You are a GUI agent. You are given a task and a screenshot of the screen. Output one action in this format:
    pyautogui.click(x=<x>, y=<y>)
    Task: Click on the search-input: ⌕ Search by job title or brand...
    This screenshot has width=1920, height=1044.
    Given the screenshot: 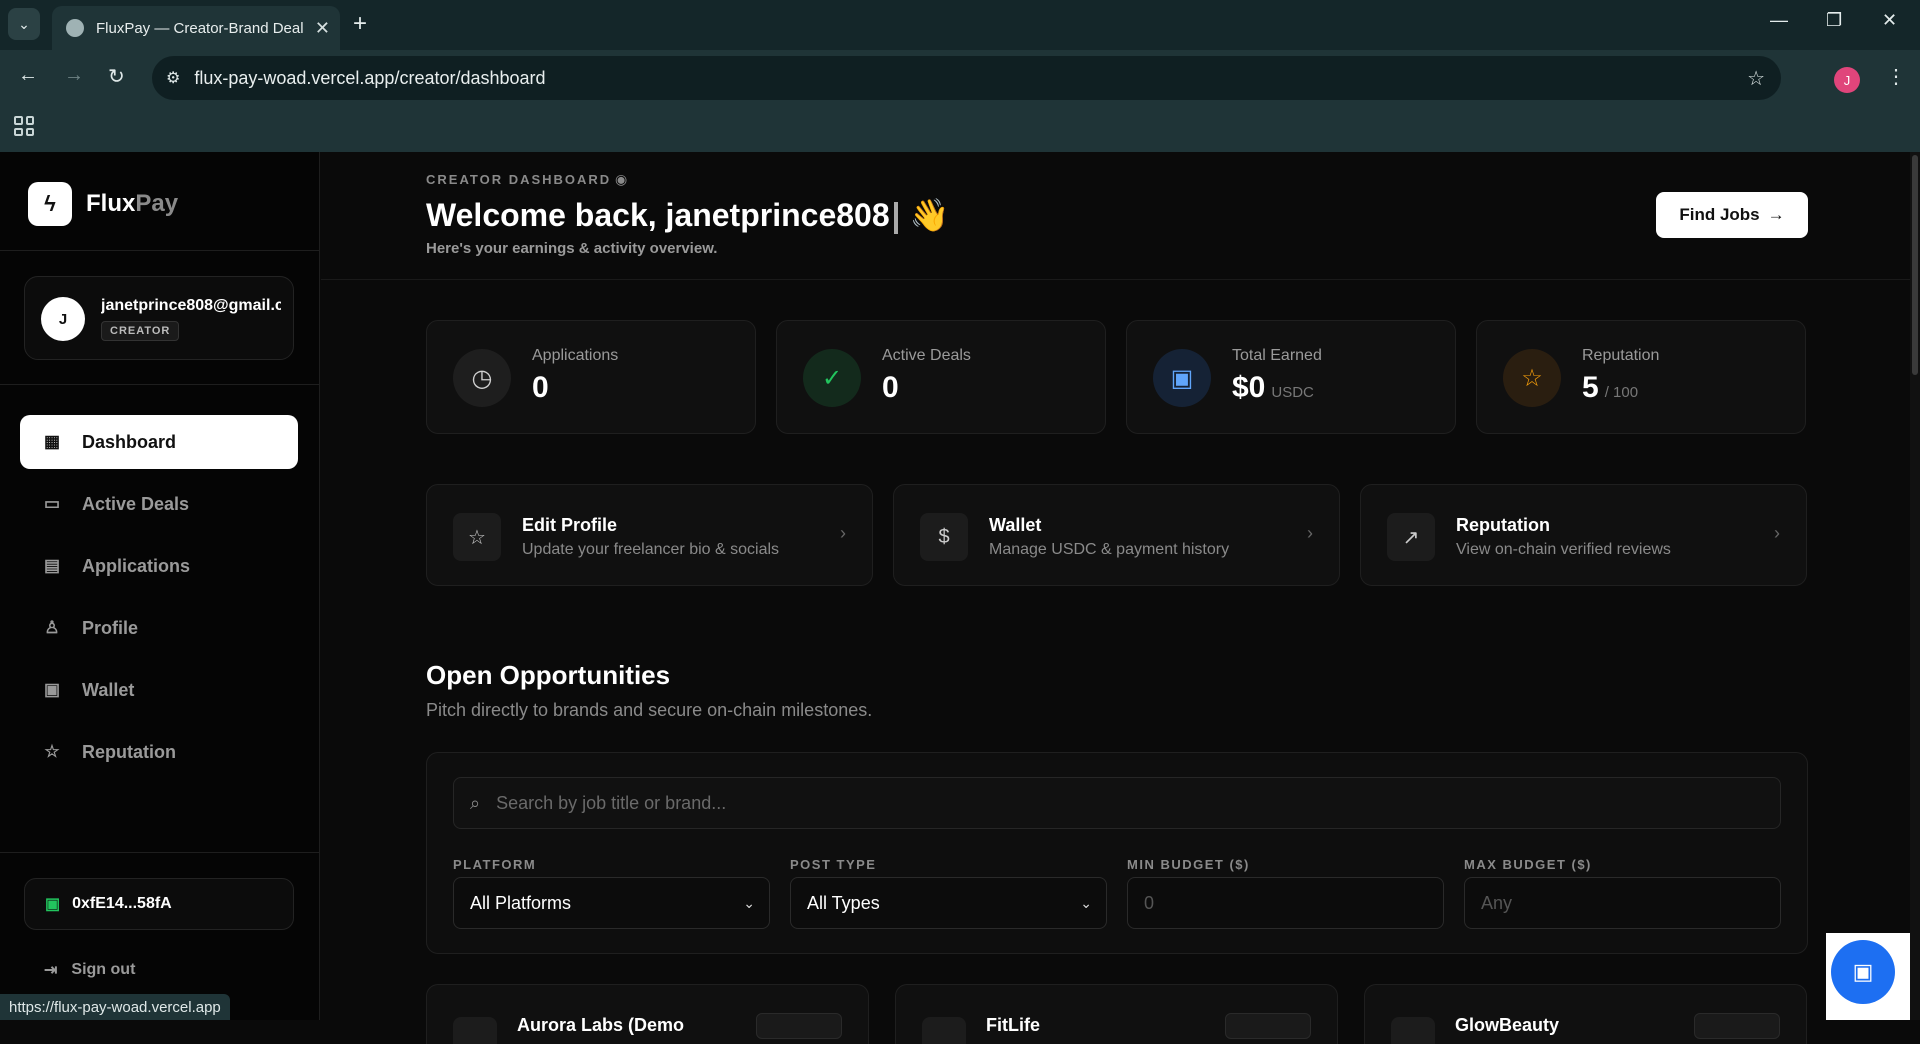 What is the action you would take?
    pyautogui.click(x=1117, y=803)
    